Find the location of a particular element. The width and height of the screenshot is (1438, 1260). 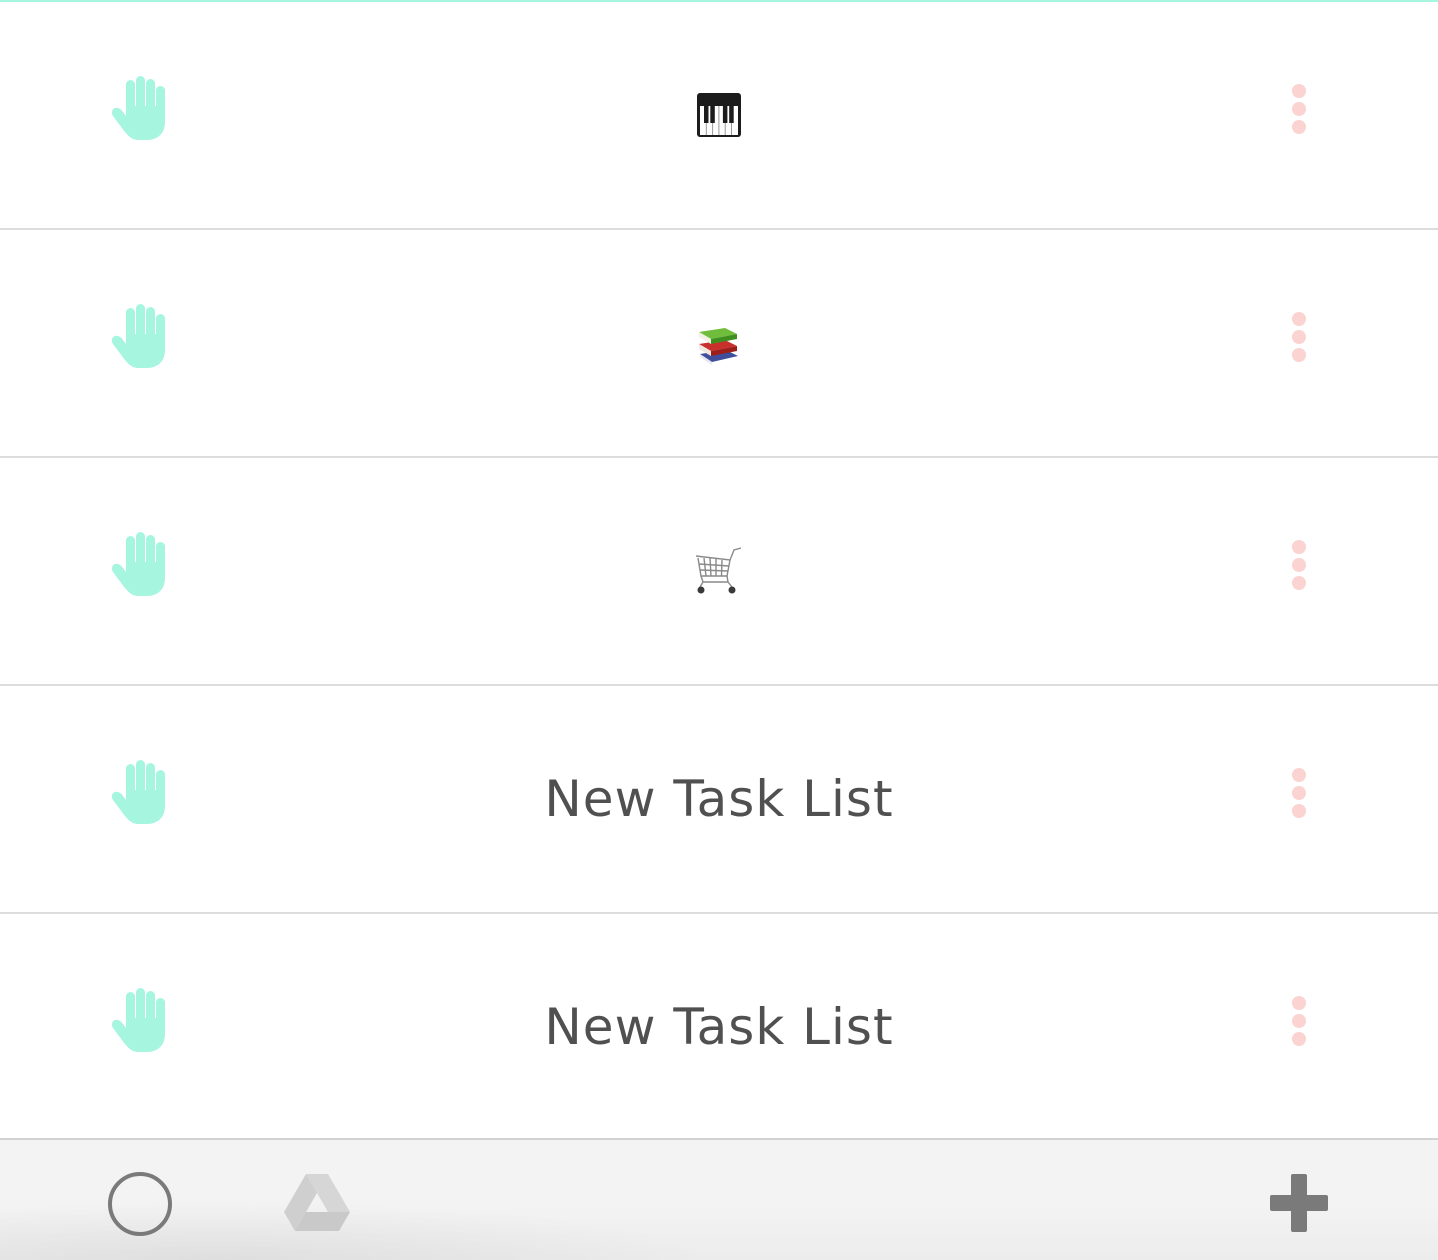

plus-icon is located at coordinates (1299, 1203).